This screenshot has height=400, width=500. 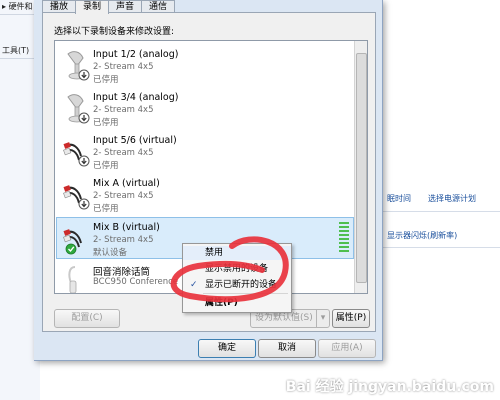 I want to click on level-meter, so click(x=344, y=237).